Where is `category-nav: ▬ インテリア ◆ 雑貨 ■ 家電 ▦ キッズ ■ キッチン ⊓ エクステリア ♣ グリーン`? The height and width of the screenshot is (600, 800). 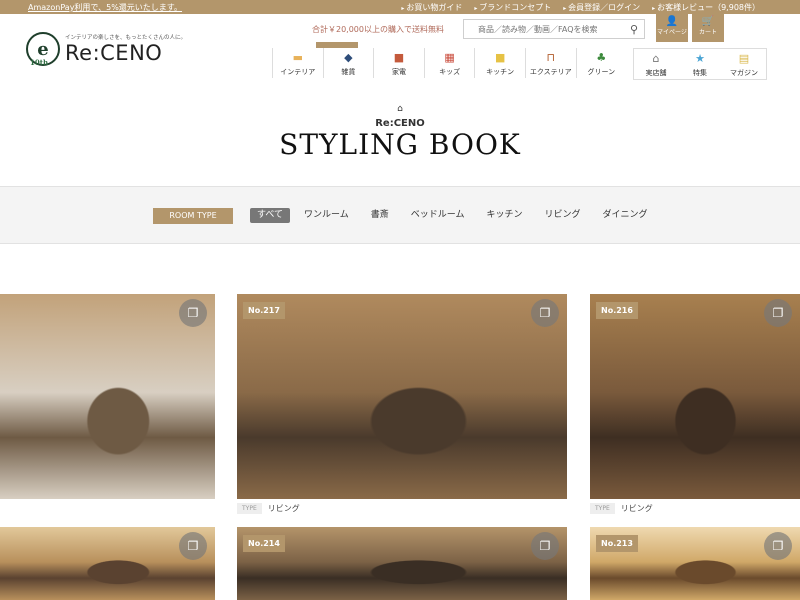 category-nav: ▬ インテリア ◆ 雑貨 ■ 家電 ▦ キッズ ■ キッチン ⊓ エクステリア ♣ グリーン is located at coordinates (449, 63).